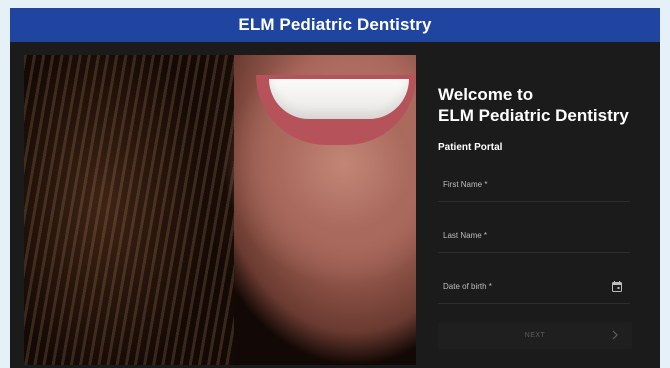  I want to click on page-title: ELM Pediatric Dentistry, so click(335, 24).